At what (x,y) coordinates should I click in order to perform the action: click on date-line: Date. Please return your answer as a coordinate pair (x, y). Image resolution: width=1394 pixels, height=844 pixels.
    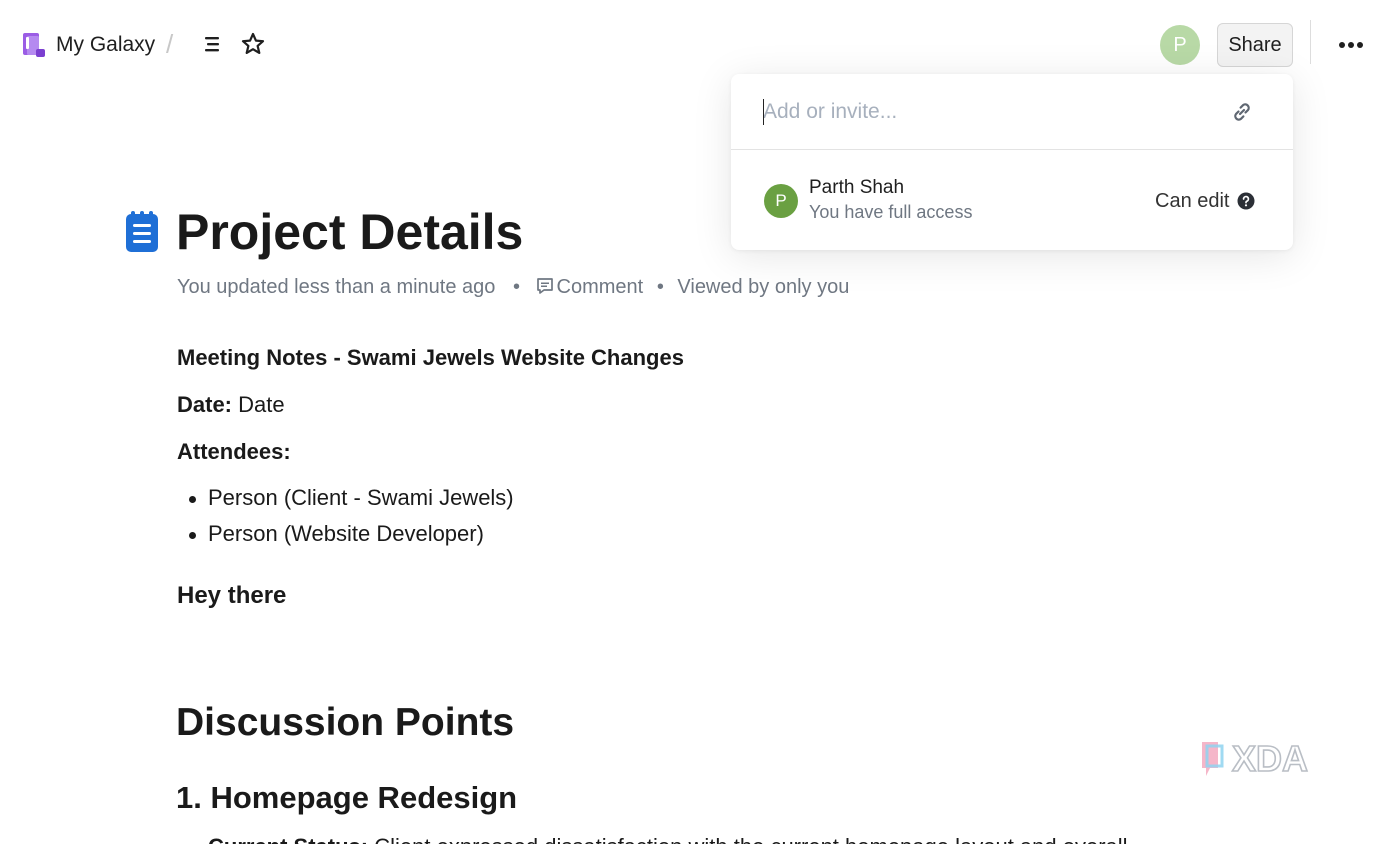
    Looking at the image, I should click on (231, 405).